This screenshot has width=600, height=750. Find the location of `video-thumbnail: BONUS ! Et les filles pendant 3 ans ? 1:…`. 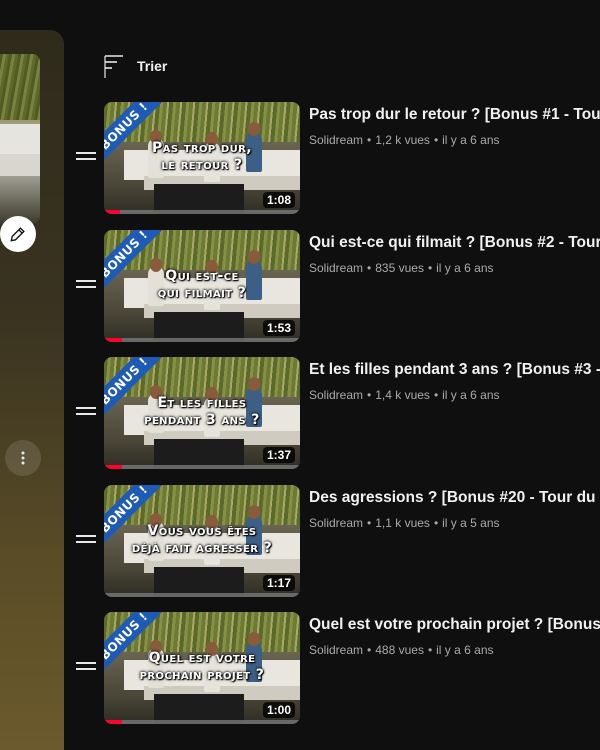

video-thumbnail: BONUS ! Et les filles pendant 3 ans ? 1:… is located at coordinates (202, 413).